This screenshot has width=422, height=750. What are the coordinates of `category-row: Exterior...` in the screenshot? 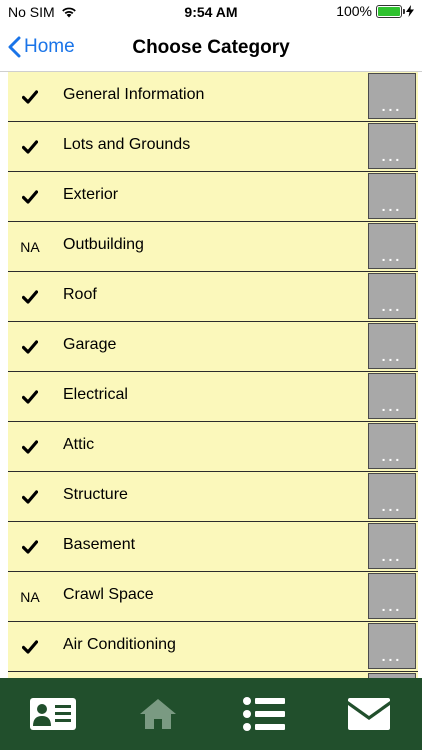 It's located at (213, 197).